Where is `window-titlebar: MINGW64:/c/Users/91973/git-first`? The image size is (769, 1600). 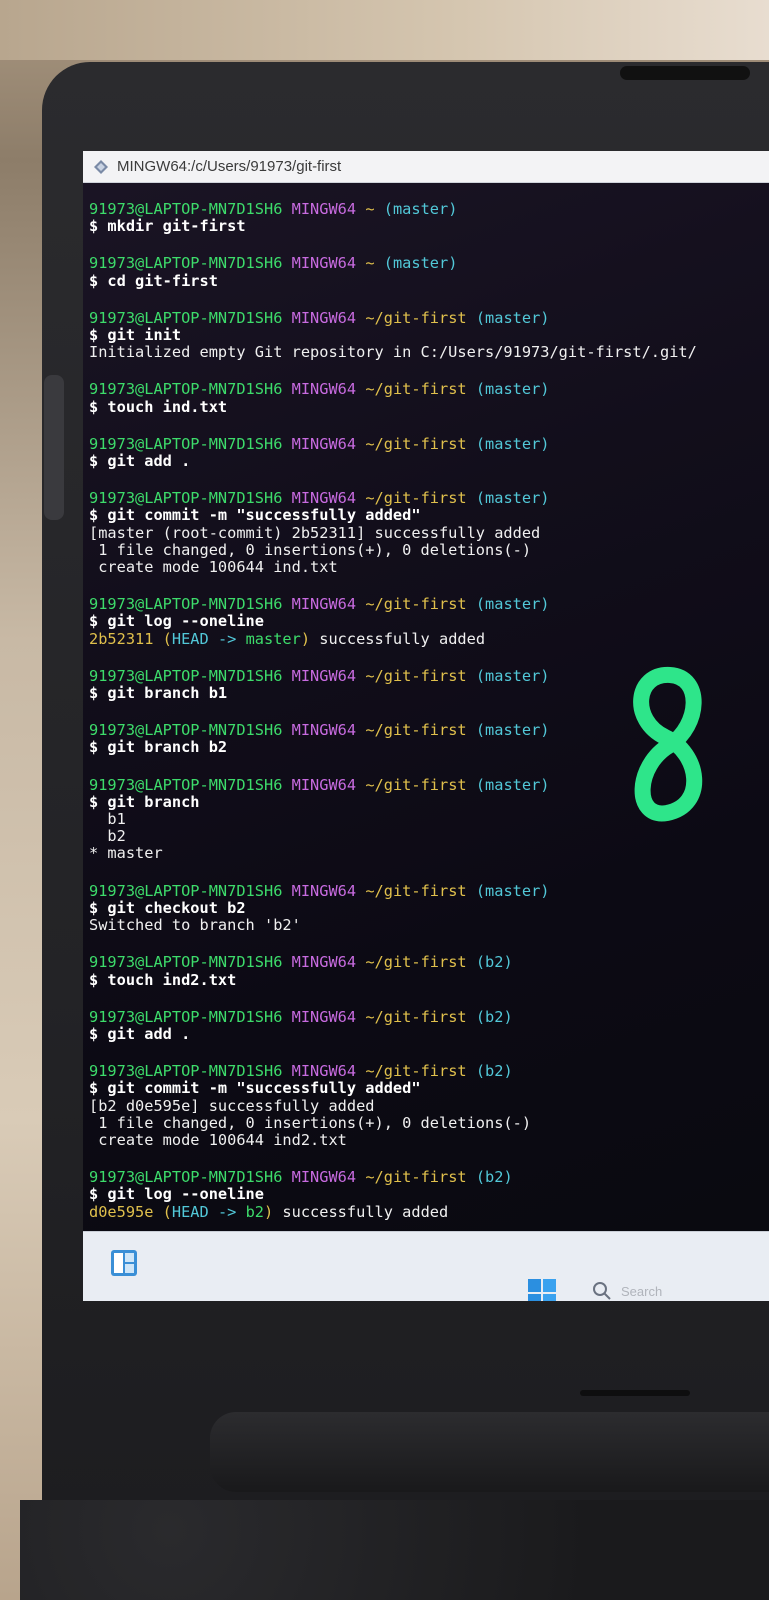 window-titlebar: MINGW64:/c/Users/91973/git-first is located at coordinates (426, 167).